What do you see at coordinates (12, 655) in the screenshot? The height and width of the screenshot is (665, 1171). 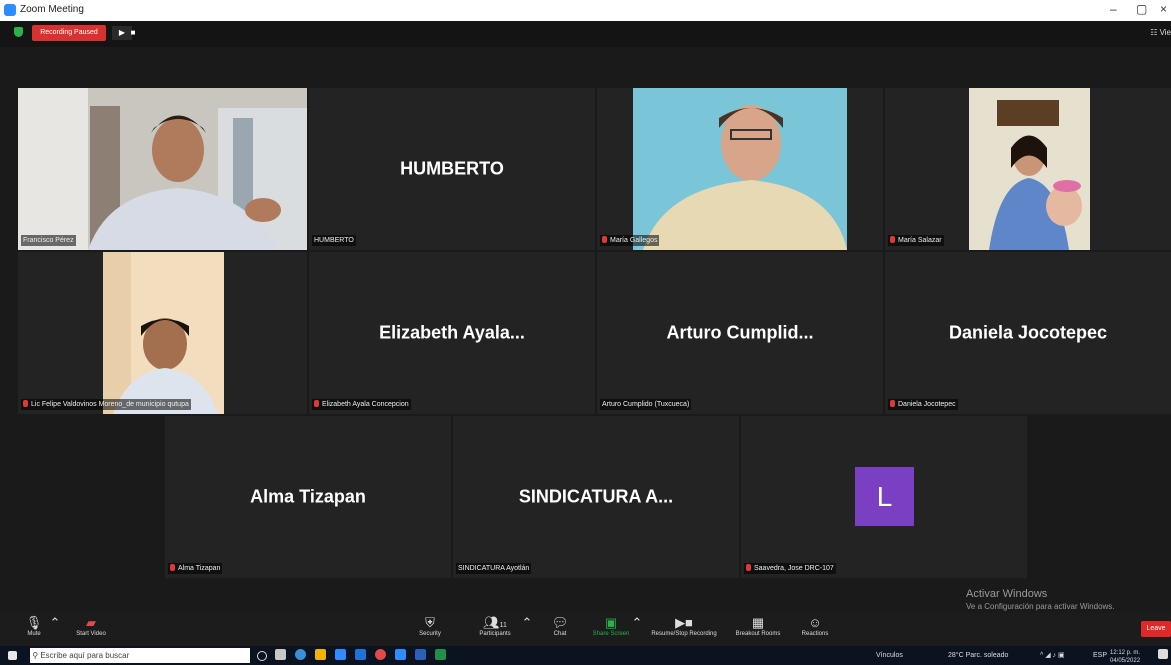 I see `windows-start-icon` at bounding box center [12, 655].